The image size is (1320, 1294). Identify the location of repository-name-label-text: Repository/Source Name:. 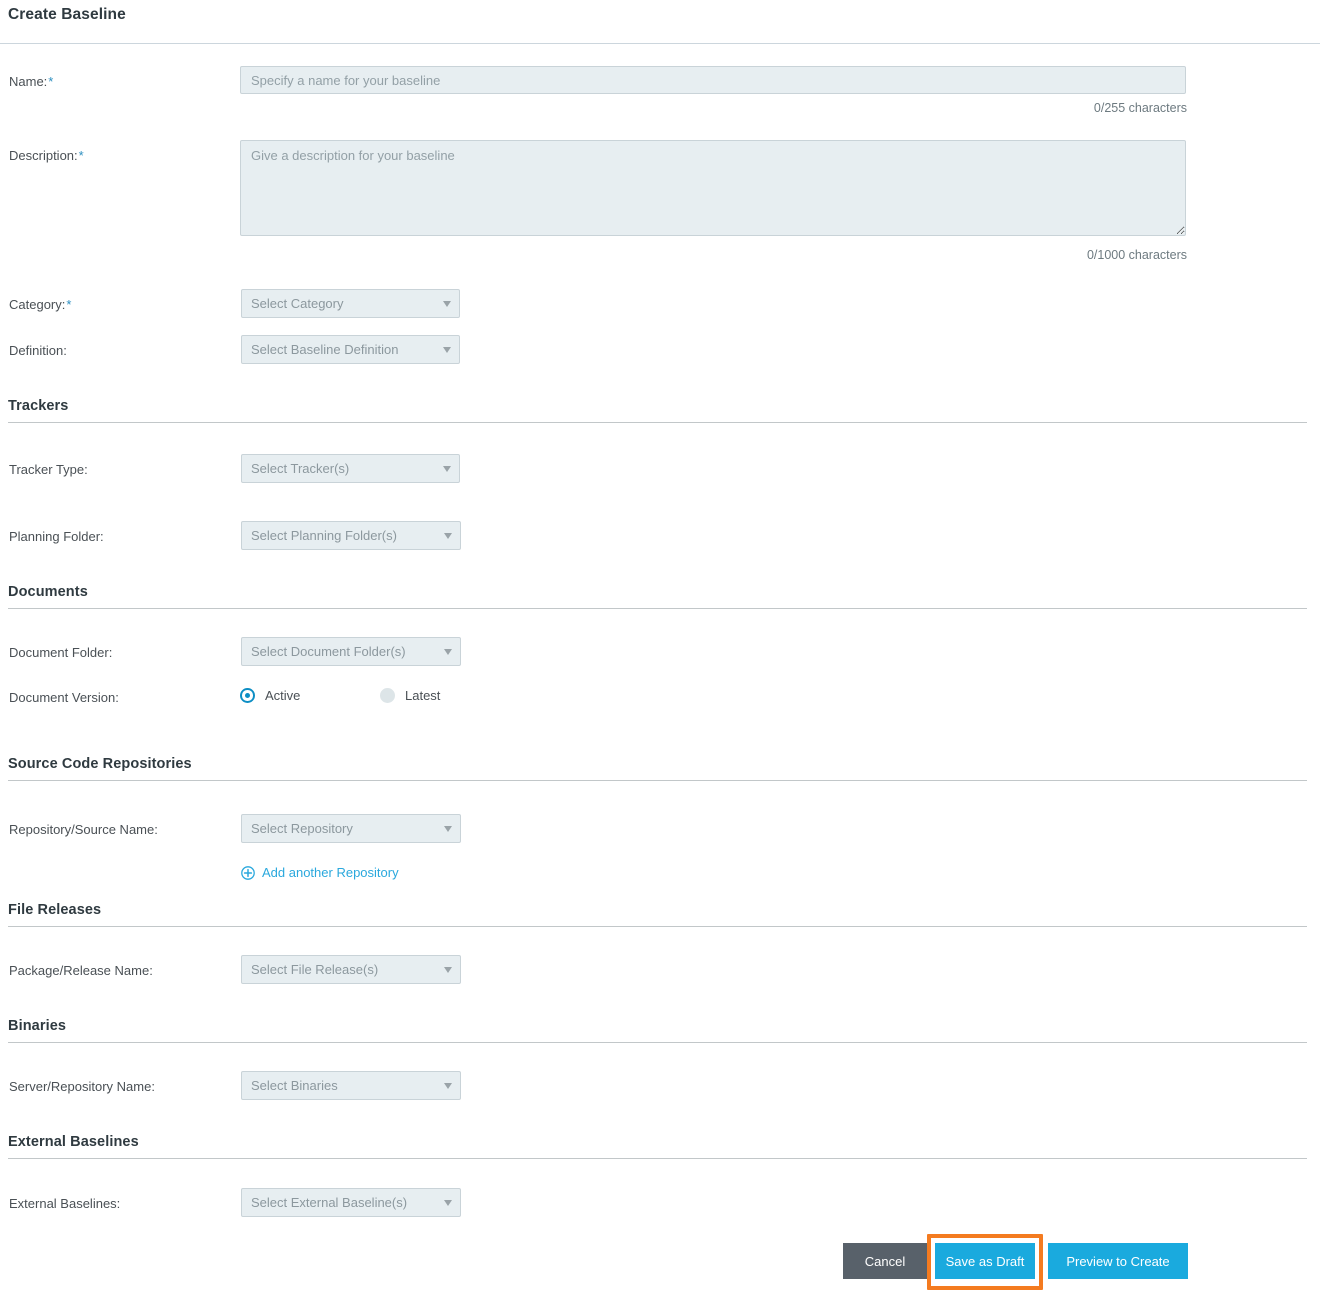
(83, 829).